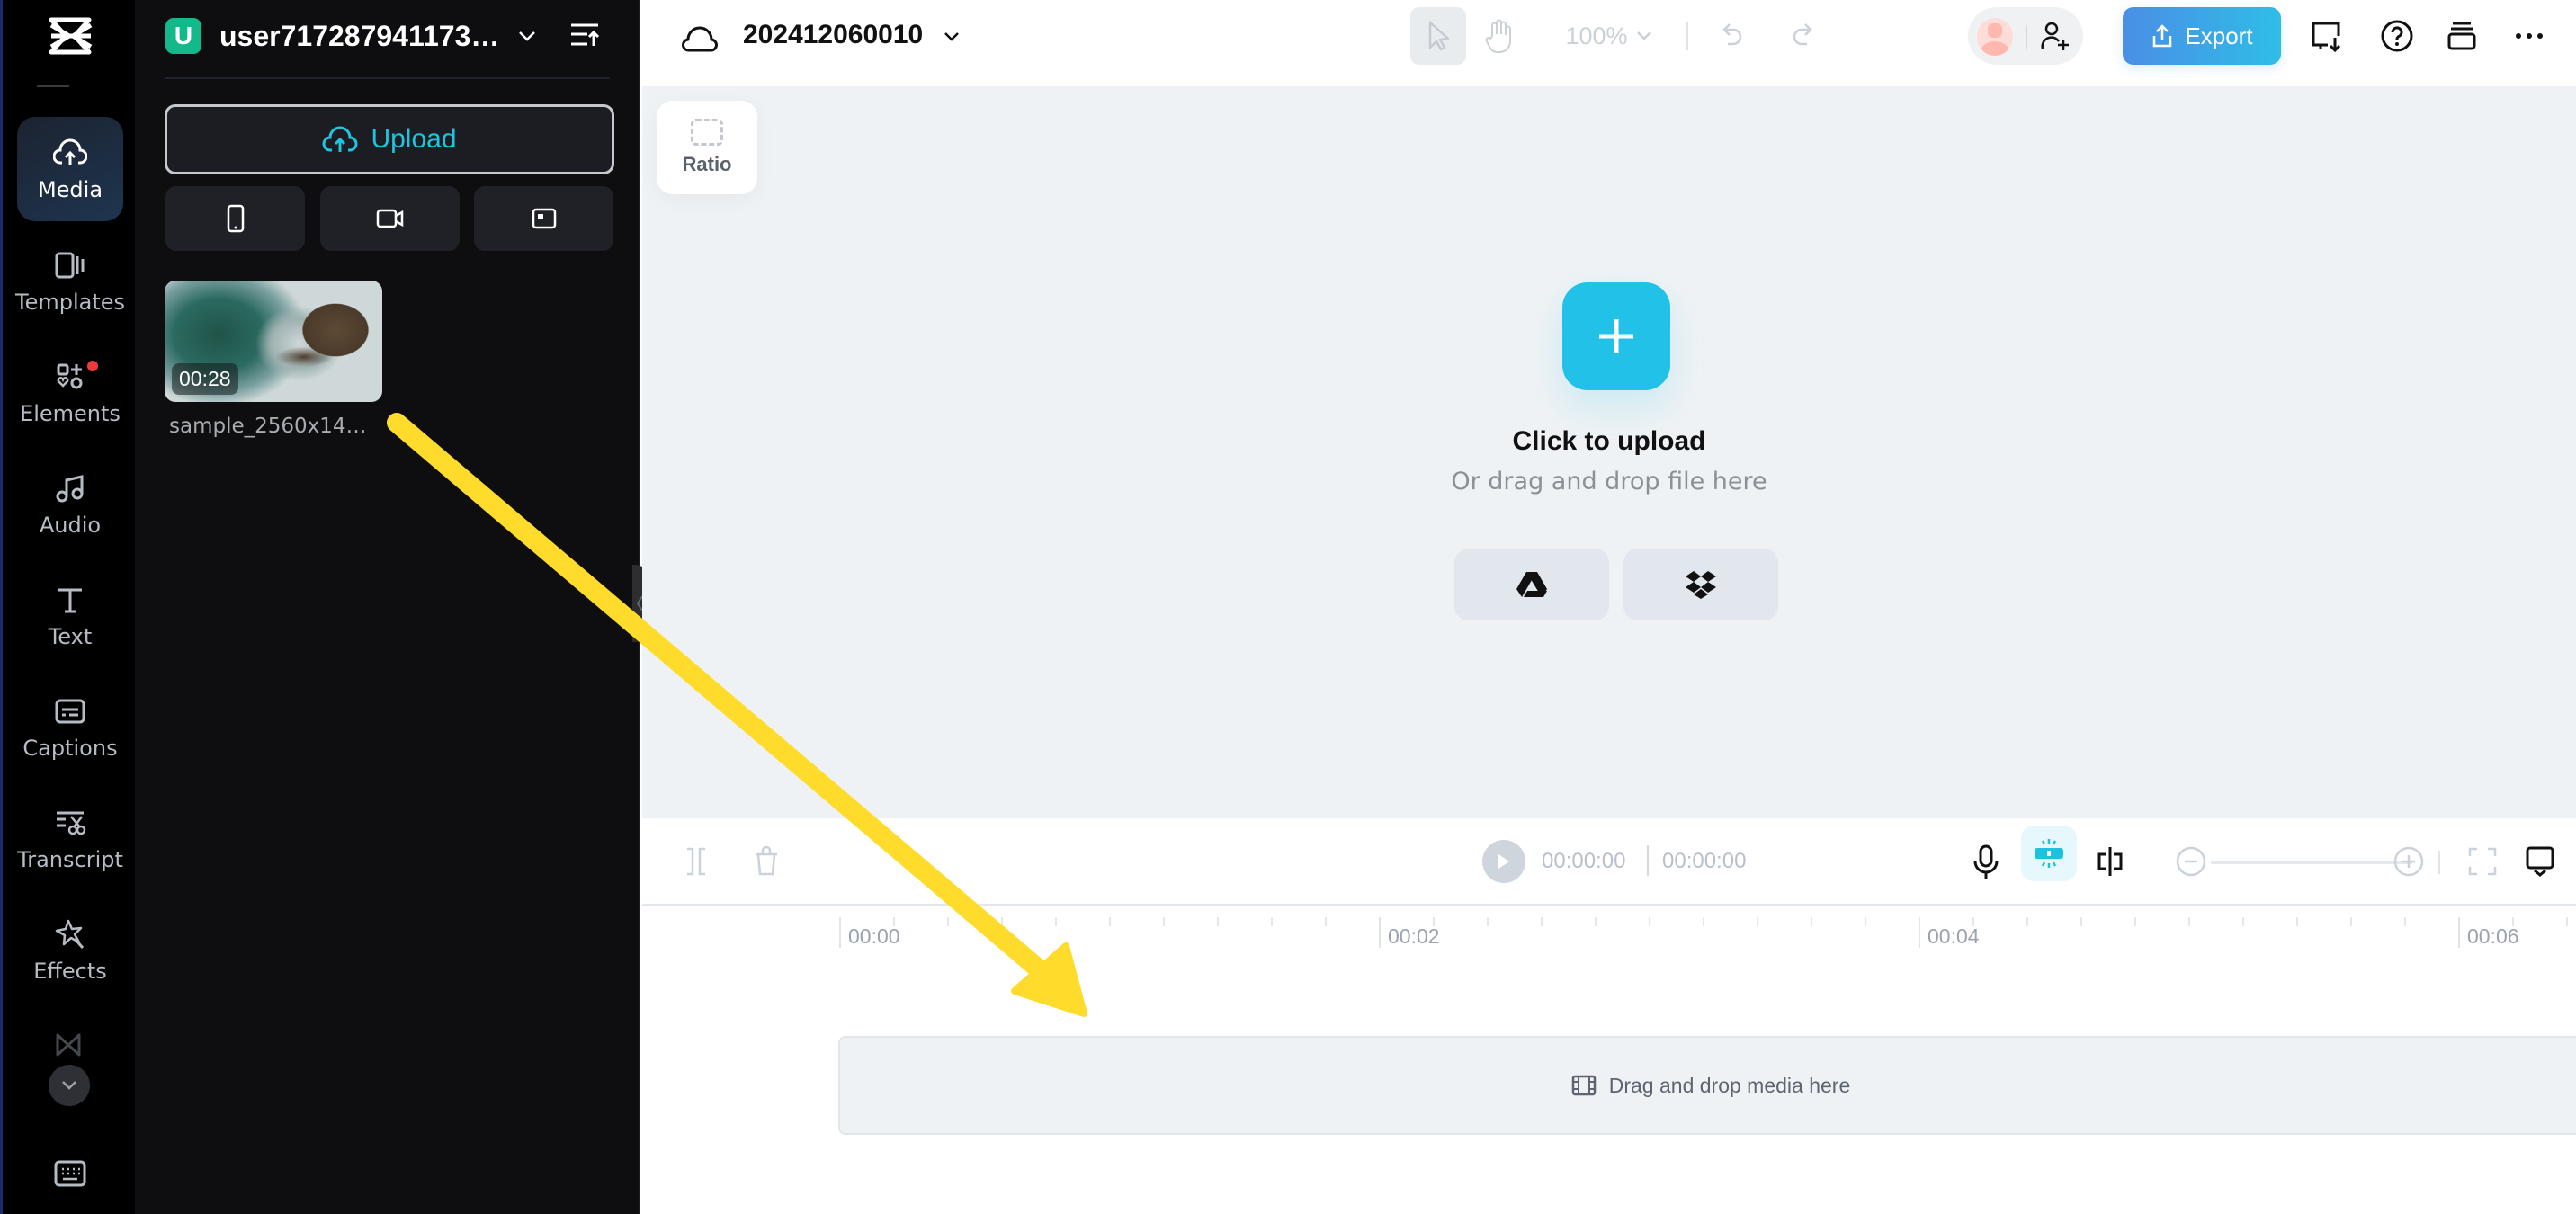 Image resolution: width=2576 pixels, height=1214 pixels. I want to click on record-screen-button, so click(543, 219).